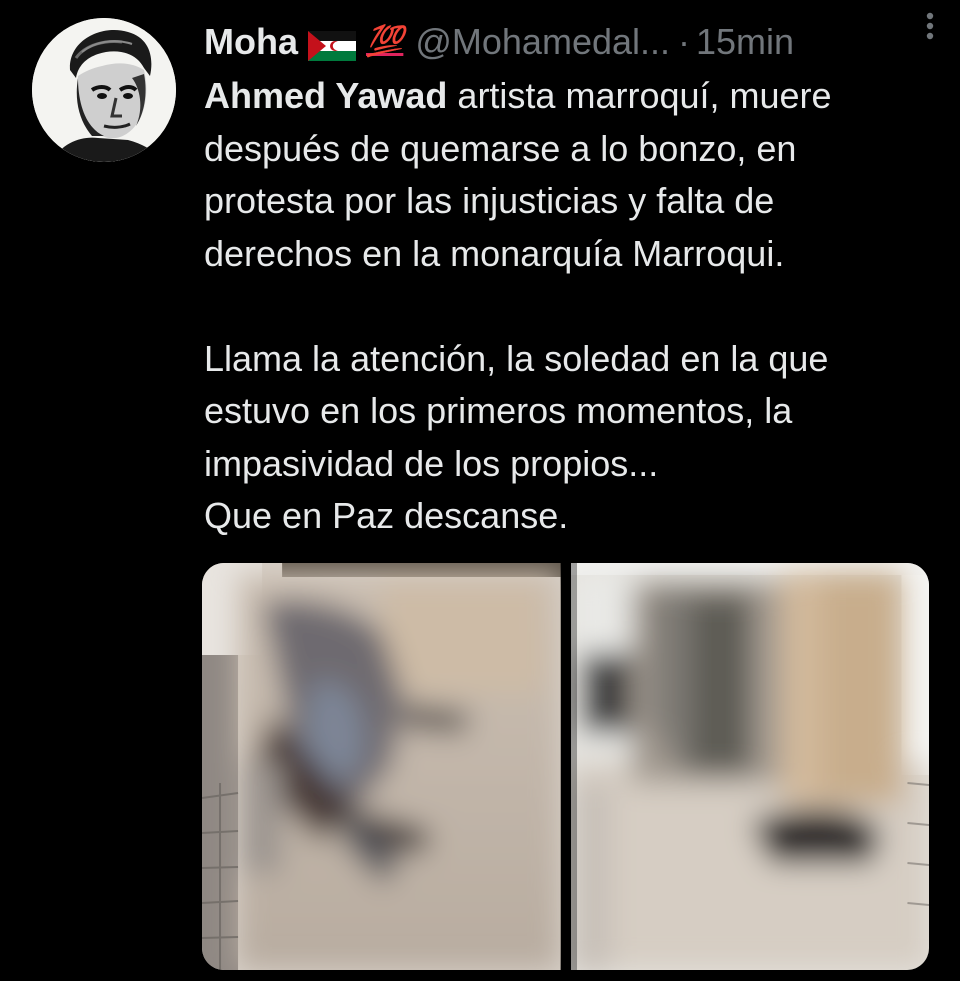  I want to click on avatar, so click(104, 90).